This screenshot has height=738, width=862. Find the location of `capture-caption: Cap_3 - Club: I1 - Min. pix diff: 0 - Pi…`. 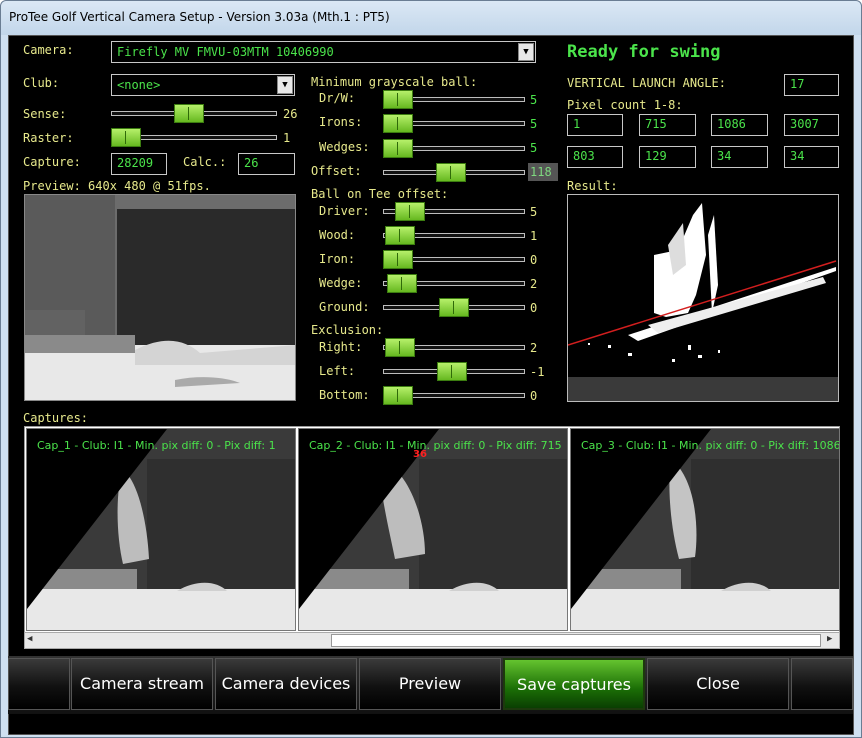

capture-caption: Cap_3 - Club: I1 - Min. pix diff: 0 - Pi… is located at coordinates (710, 445).